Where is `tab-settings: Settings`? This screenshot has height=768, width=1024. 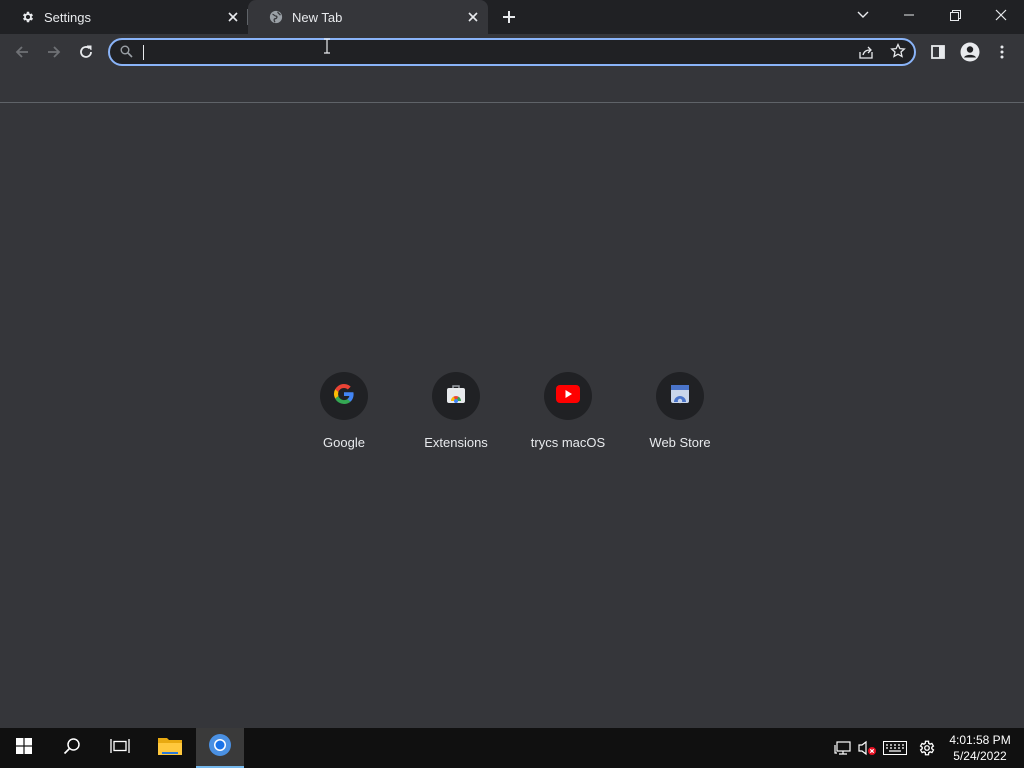 tab-settings: Settings is located at coordinates (124, 17).